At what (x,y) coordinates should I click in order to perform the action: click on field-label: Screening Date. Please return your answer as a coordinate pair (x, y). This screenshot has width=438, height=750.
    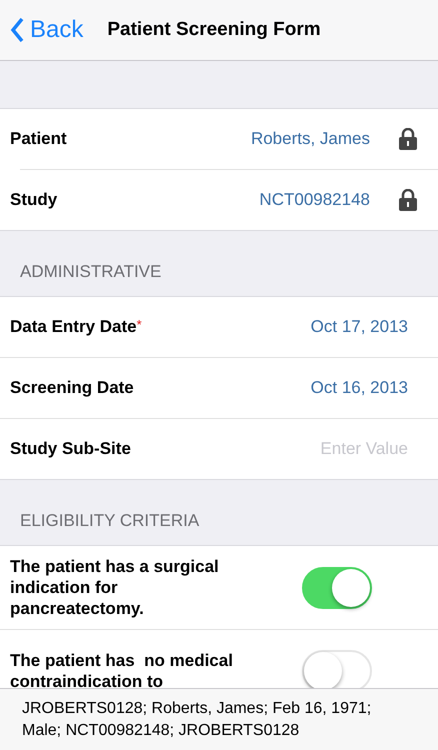
    Looking at the image, I should click on (72, 388).